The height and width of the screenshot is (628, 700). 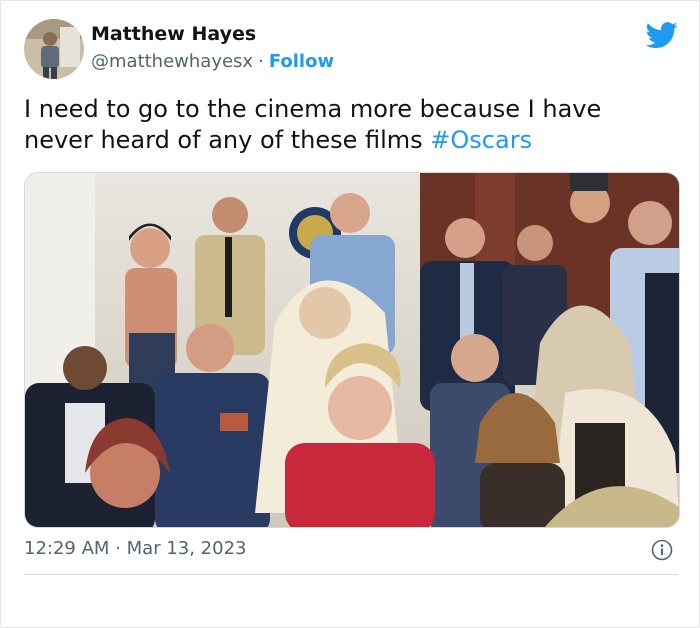 What do you see at coordinates (481, 140) in the screenshot?
I see `hashtag-link: #Oscars` at bounding box center [481, 140].